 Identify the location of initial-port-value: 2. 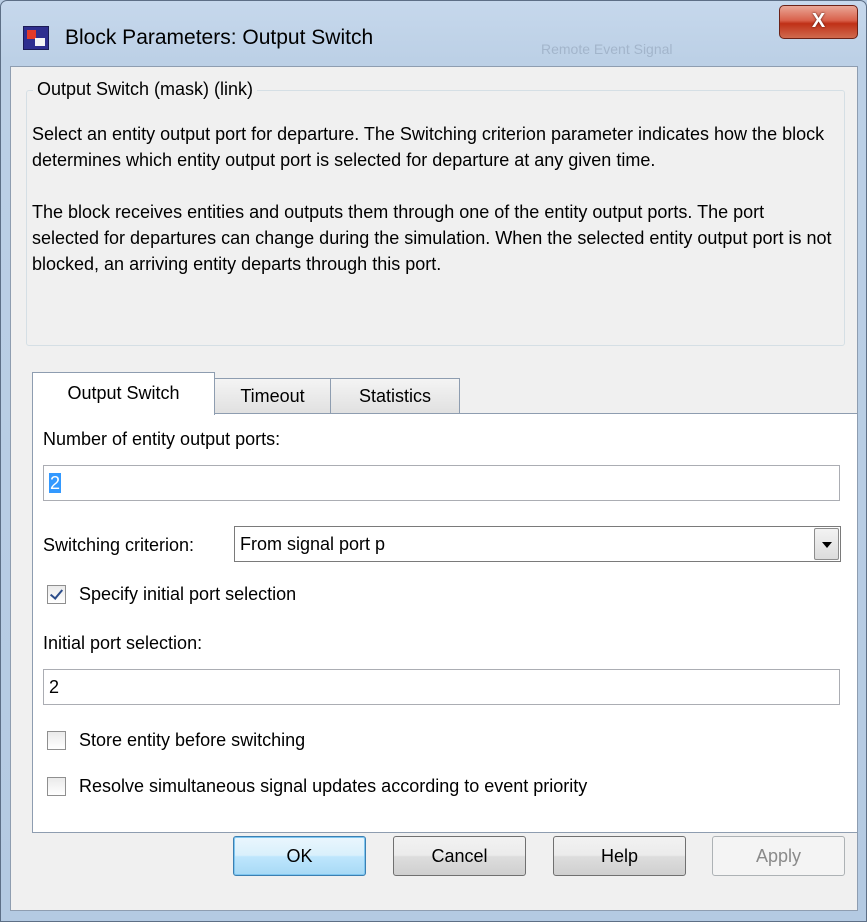
(54, 687).